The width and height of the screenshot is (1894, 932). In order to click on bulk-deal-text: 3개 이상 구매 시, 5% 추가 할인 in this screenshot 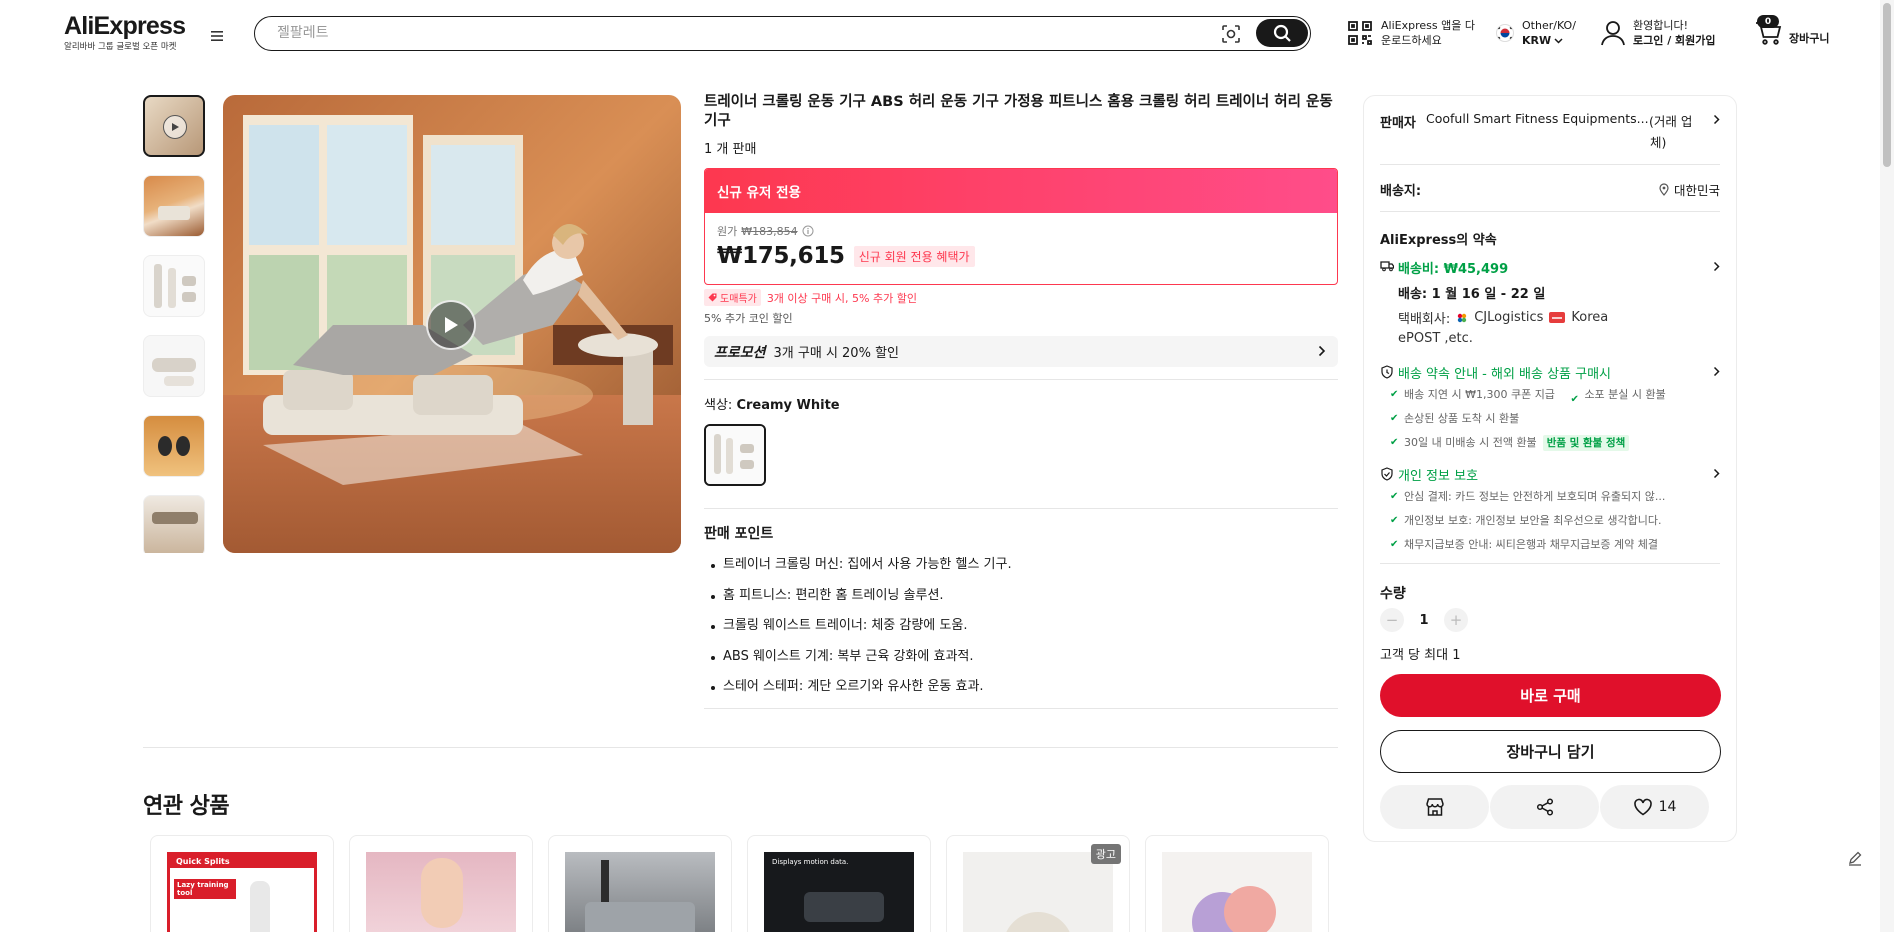, I will do `click(841, 298)`.